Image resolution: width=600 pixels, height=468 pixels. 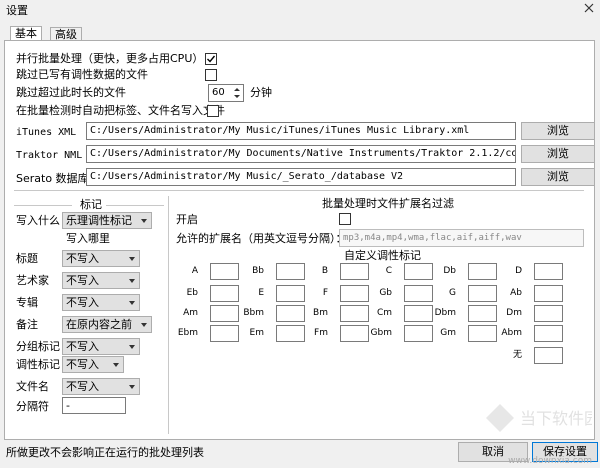 What do you see at coordinates (261, 238) in the screenshot?
I see `extensions-label: 允许的扩展名（用英文逗号分隔）：` at bounding box center [261, 238].